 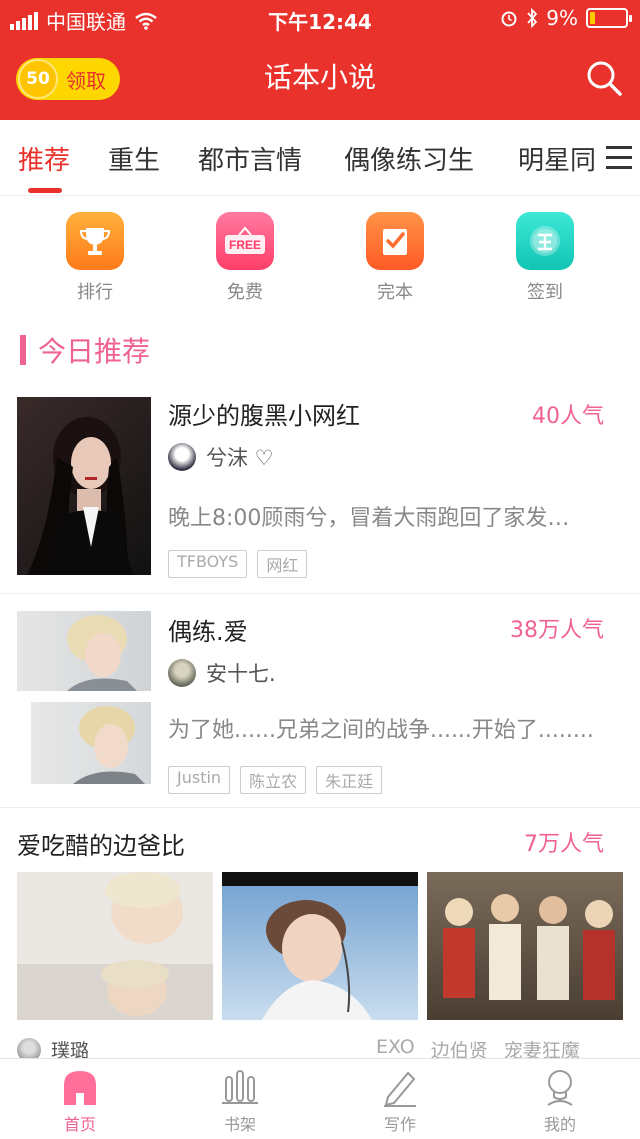 I want to click on tabbar-write-label: 写作, so click(x=399, y=1124).